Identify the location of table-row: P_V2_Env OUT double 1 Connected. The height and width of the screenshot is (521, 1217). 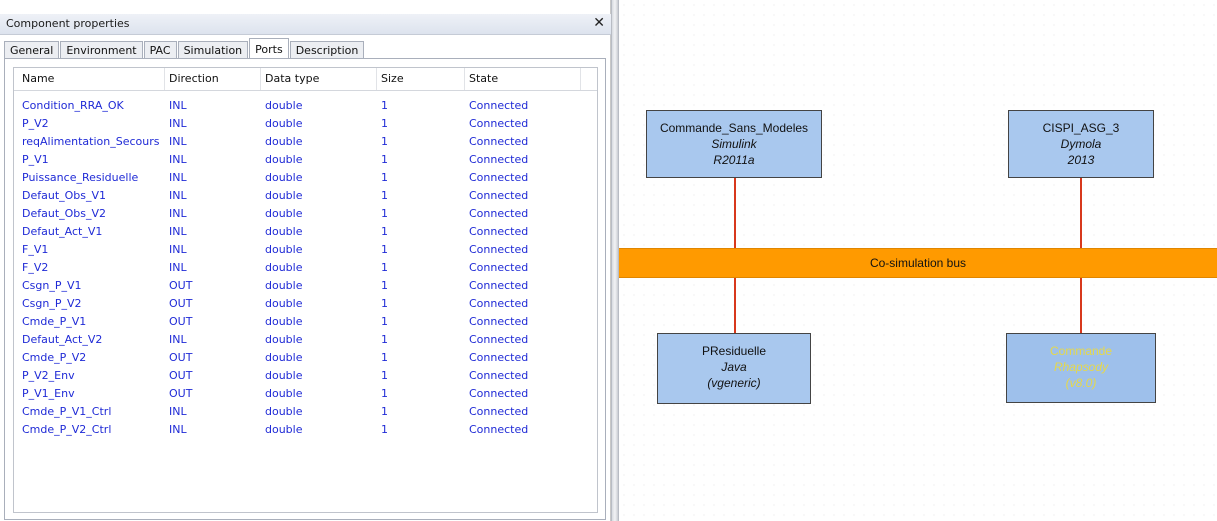
(305, 376).